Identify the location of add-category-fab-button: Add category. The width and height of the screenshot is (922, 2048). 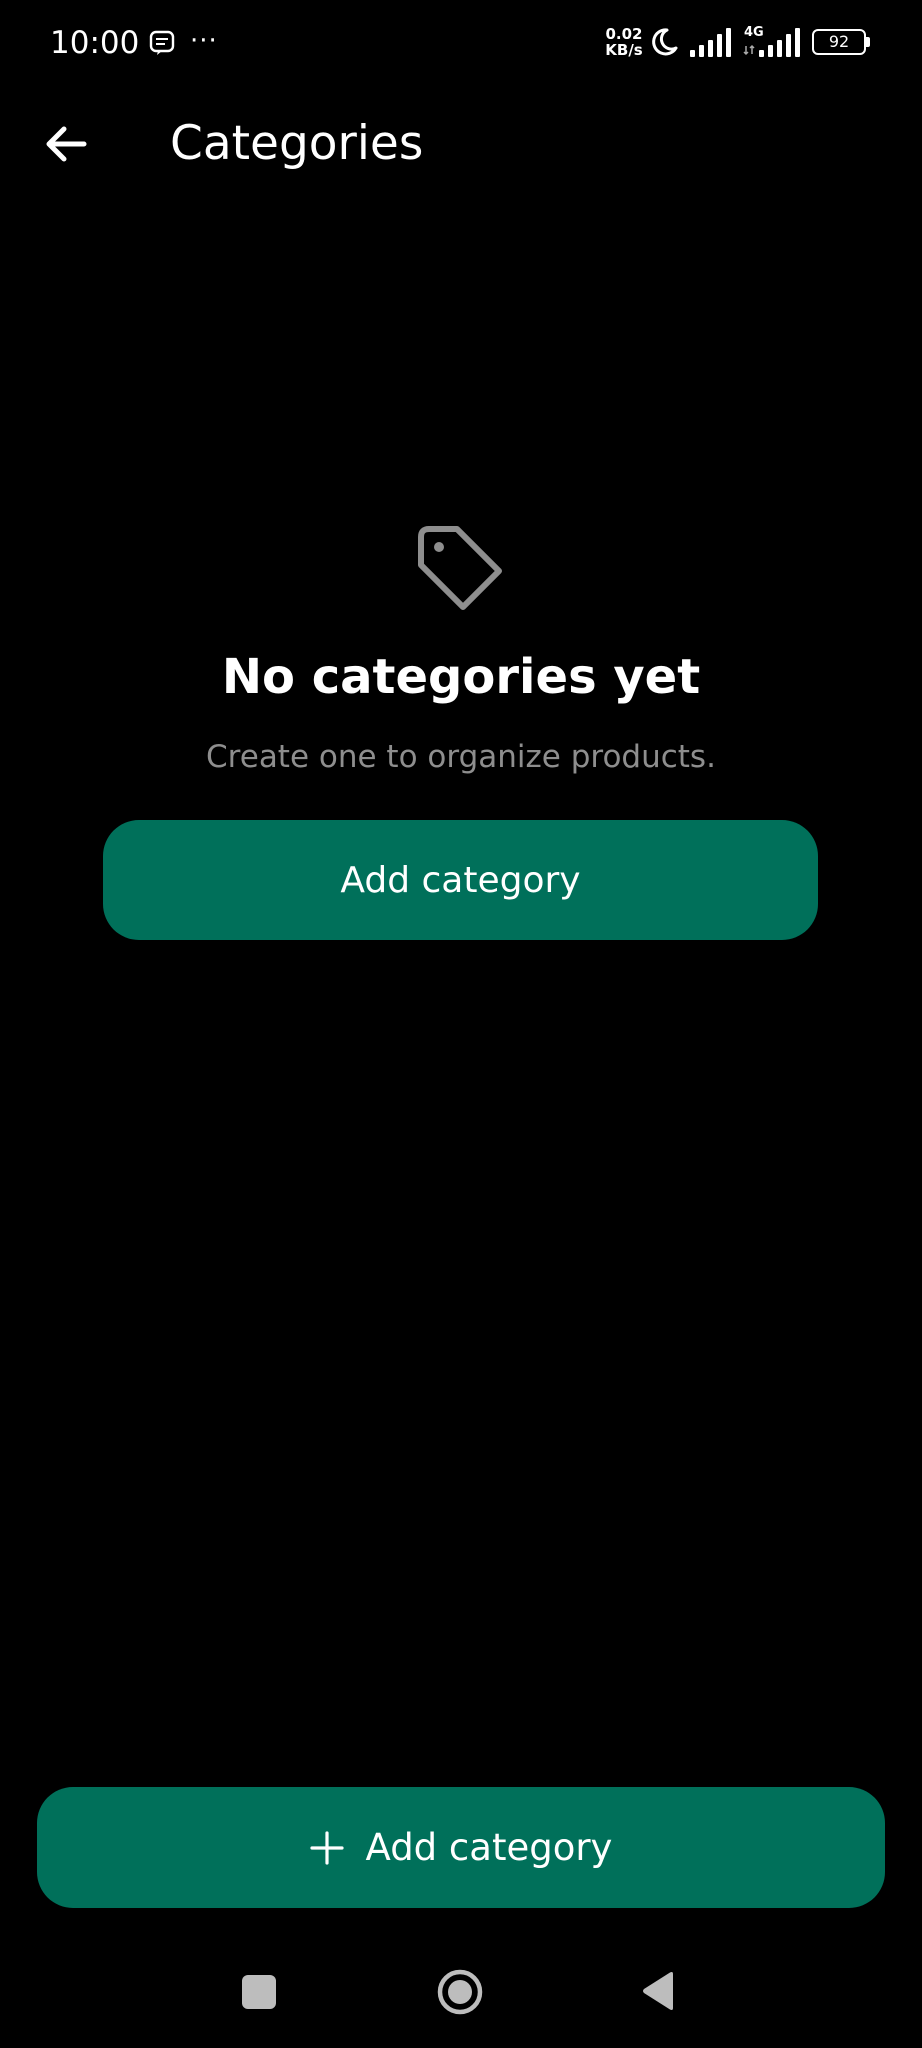
(461, 1847).